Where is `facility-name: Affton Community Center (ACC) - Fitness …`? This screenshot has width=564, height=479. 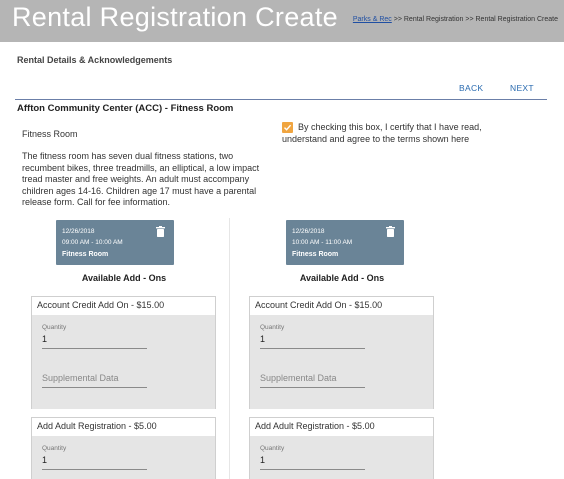 facility-name: Affton Community Center (ACC) - Fitness … is located at coordinates (125, 108).